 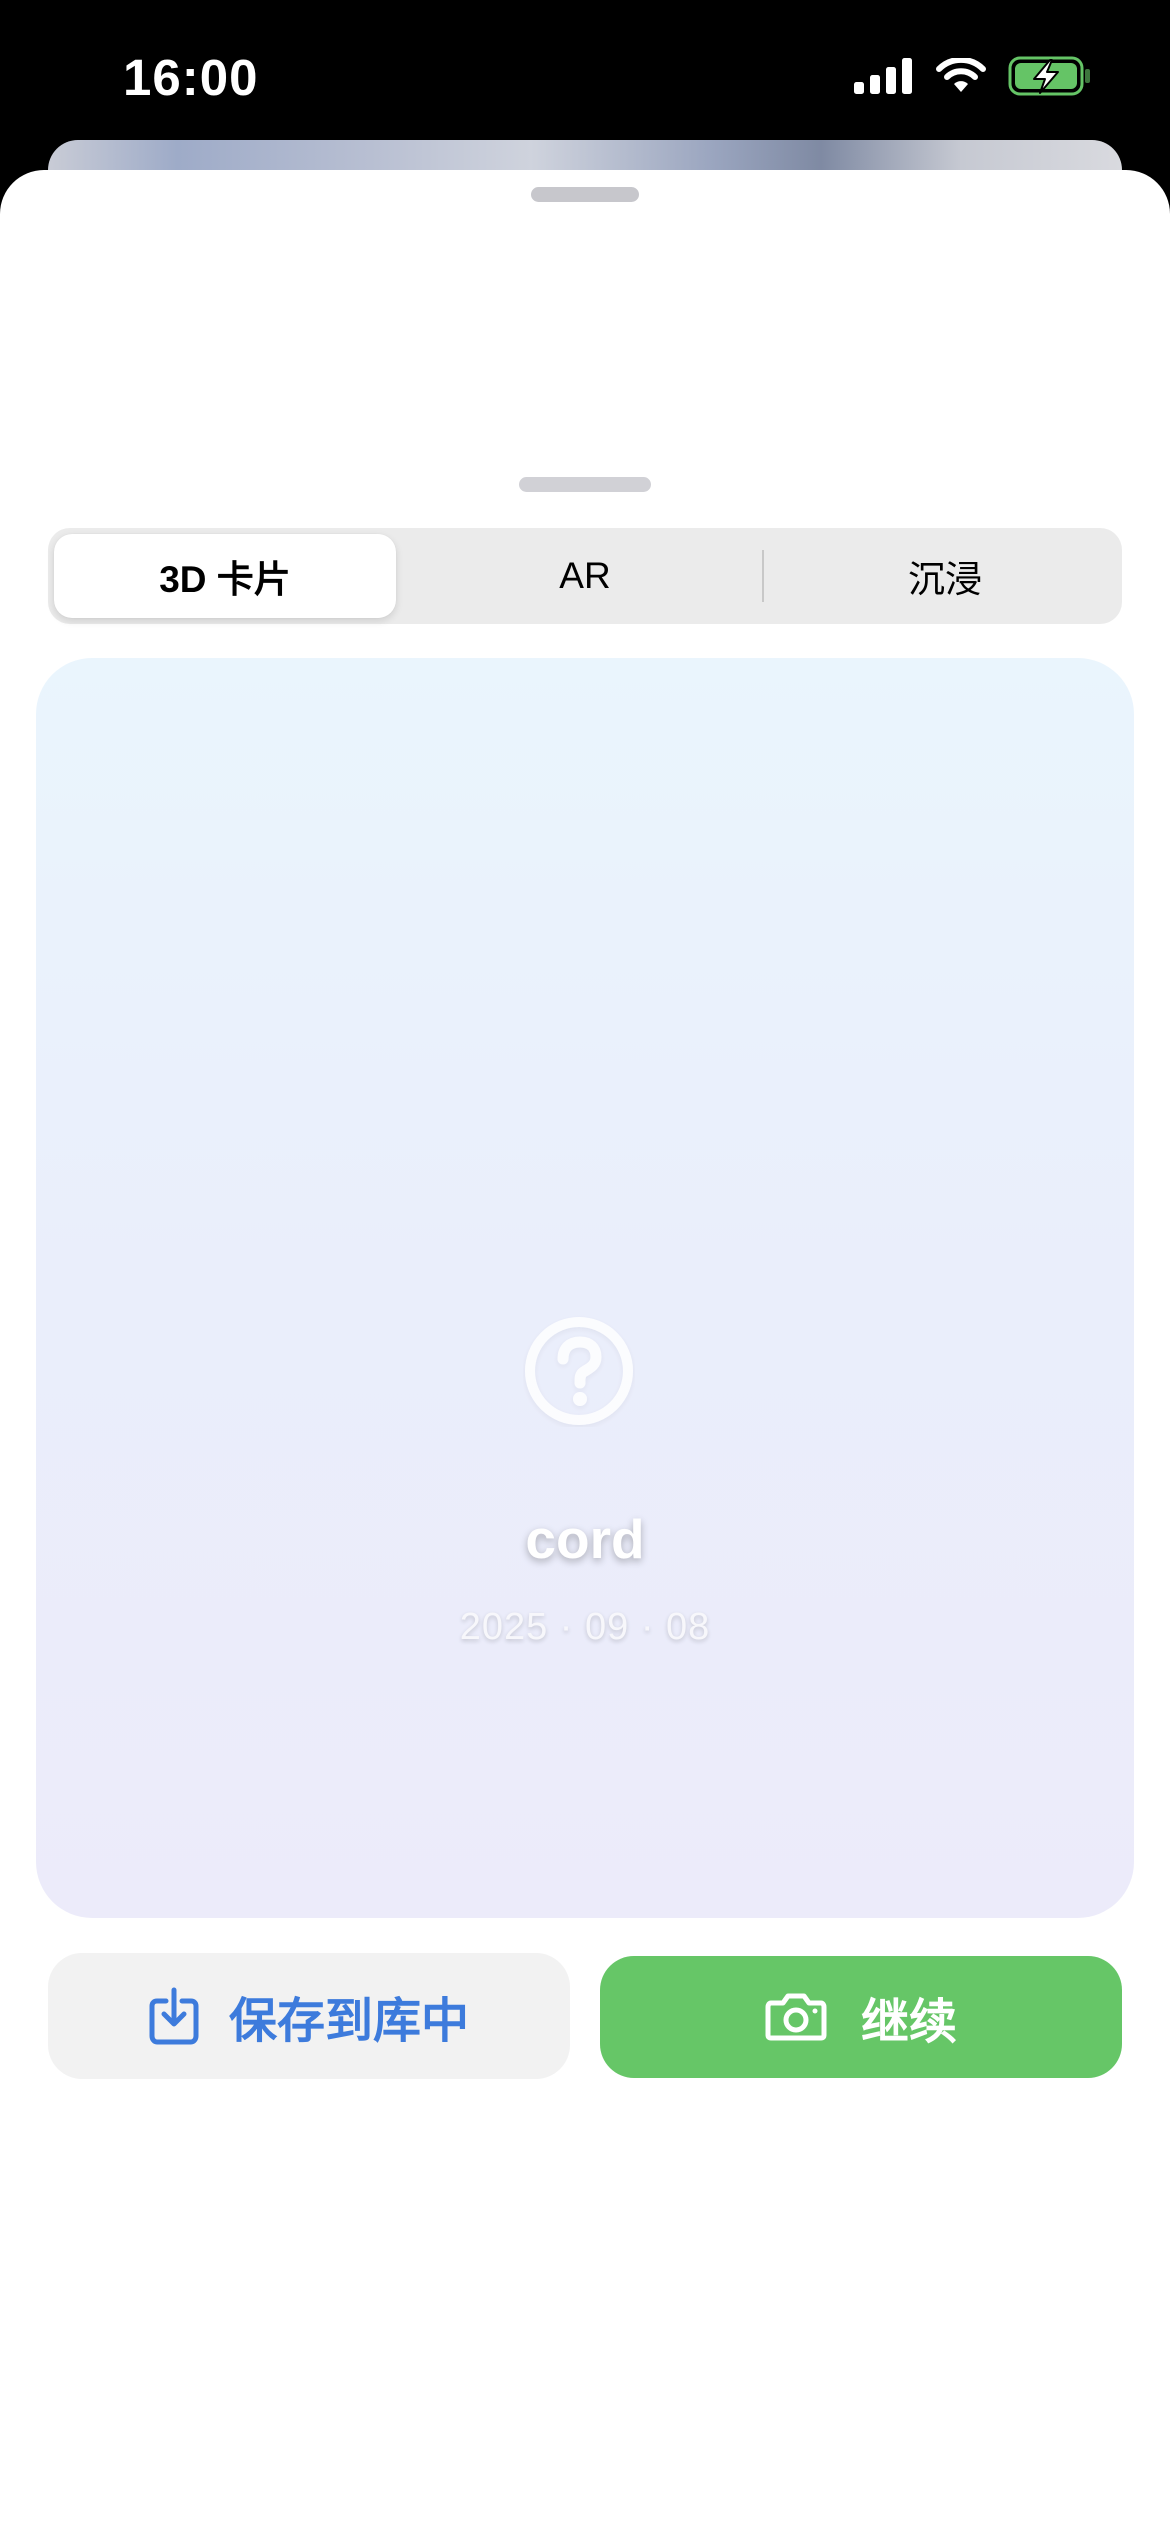 What do you see at coordinates (585, 194) in the screenshot?
I see `sheet-grabber` at bounding box center [585, 194].